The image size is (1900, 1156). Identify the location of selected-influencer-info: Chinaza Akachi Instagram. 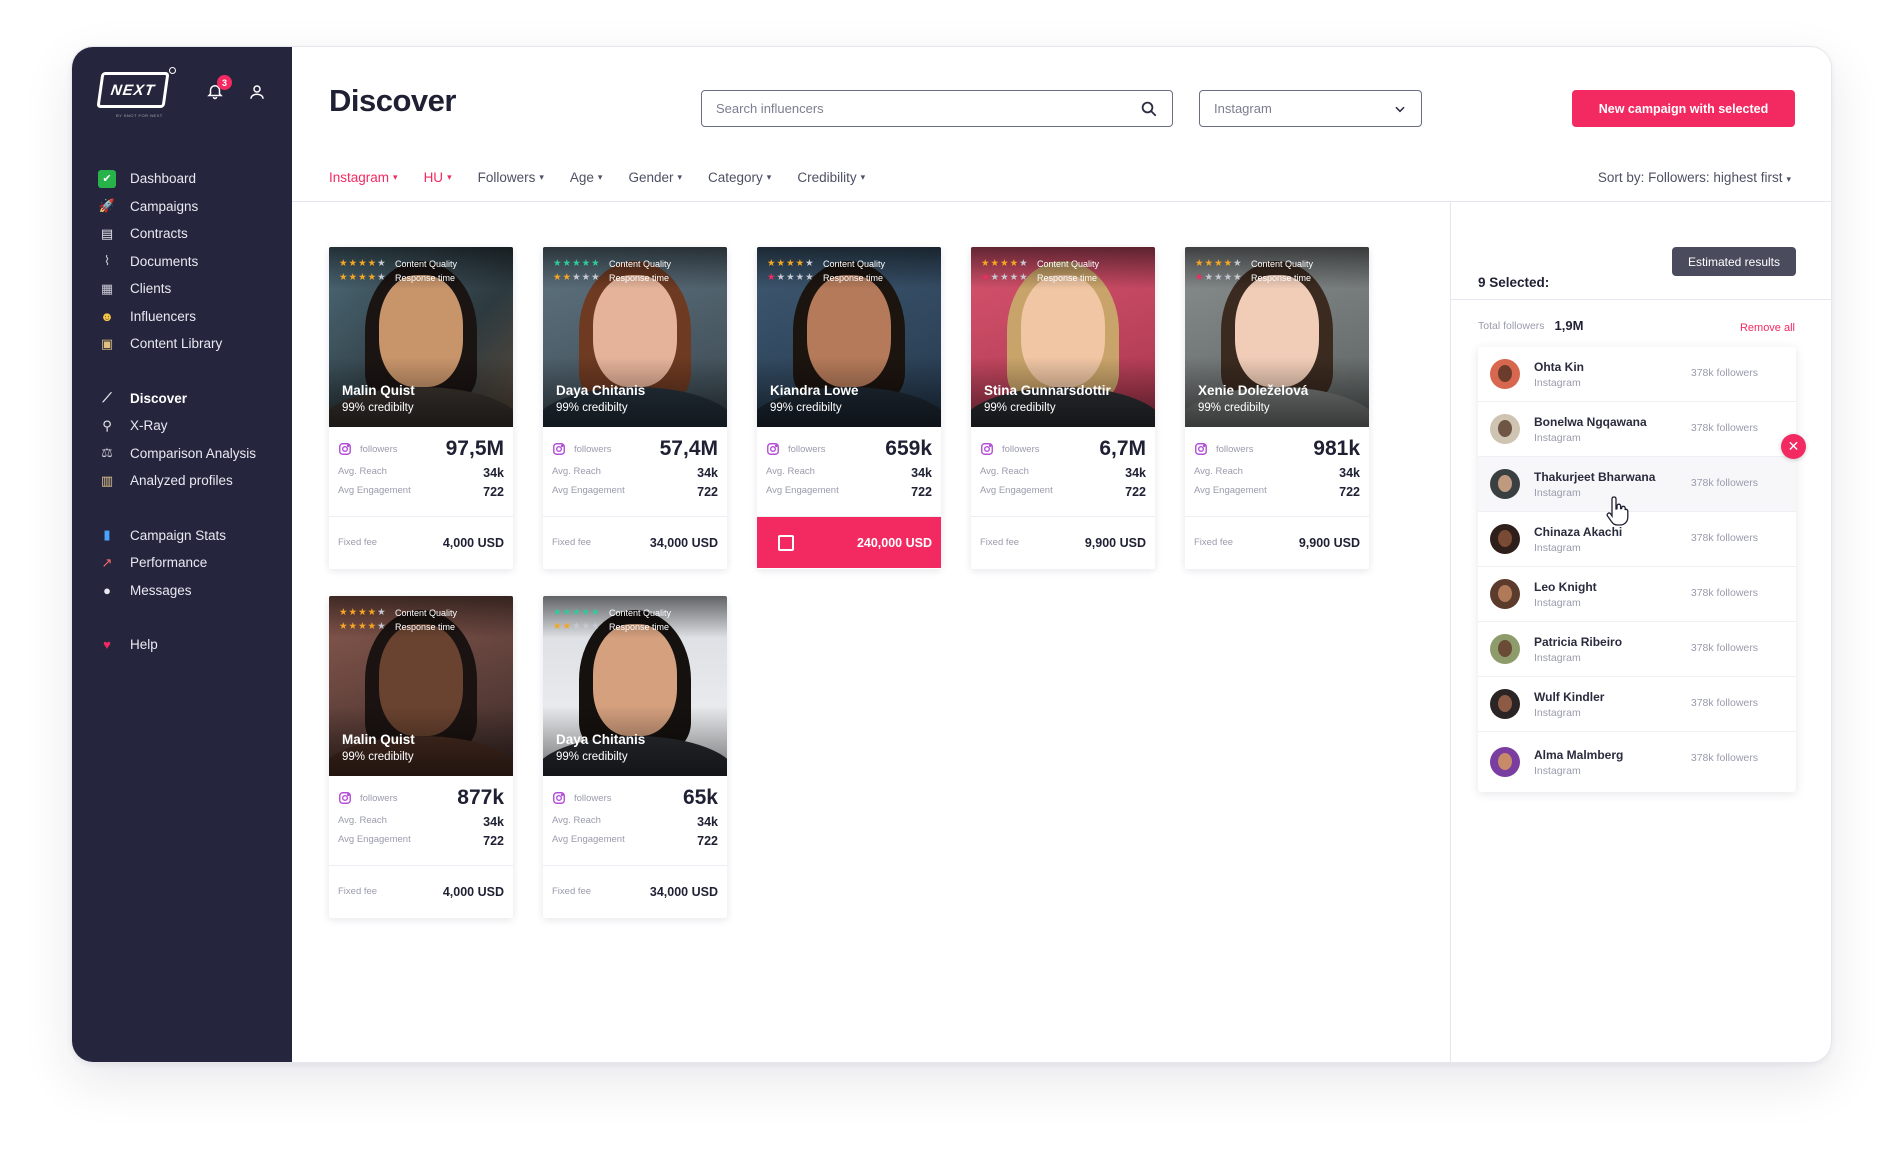
(1578, 539).